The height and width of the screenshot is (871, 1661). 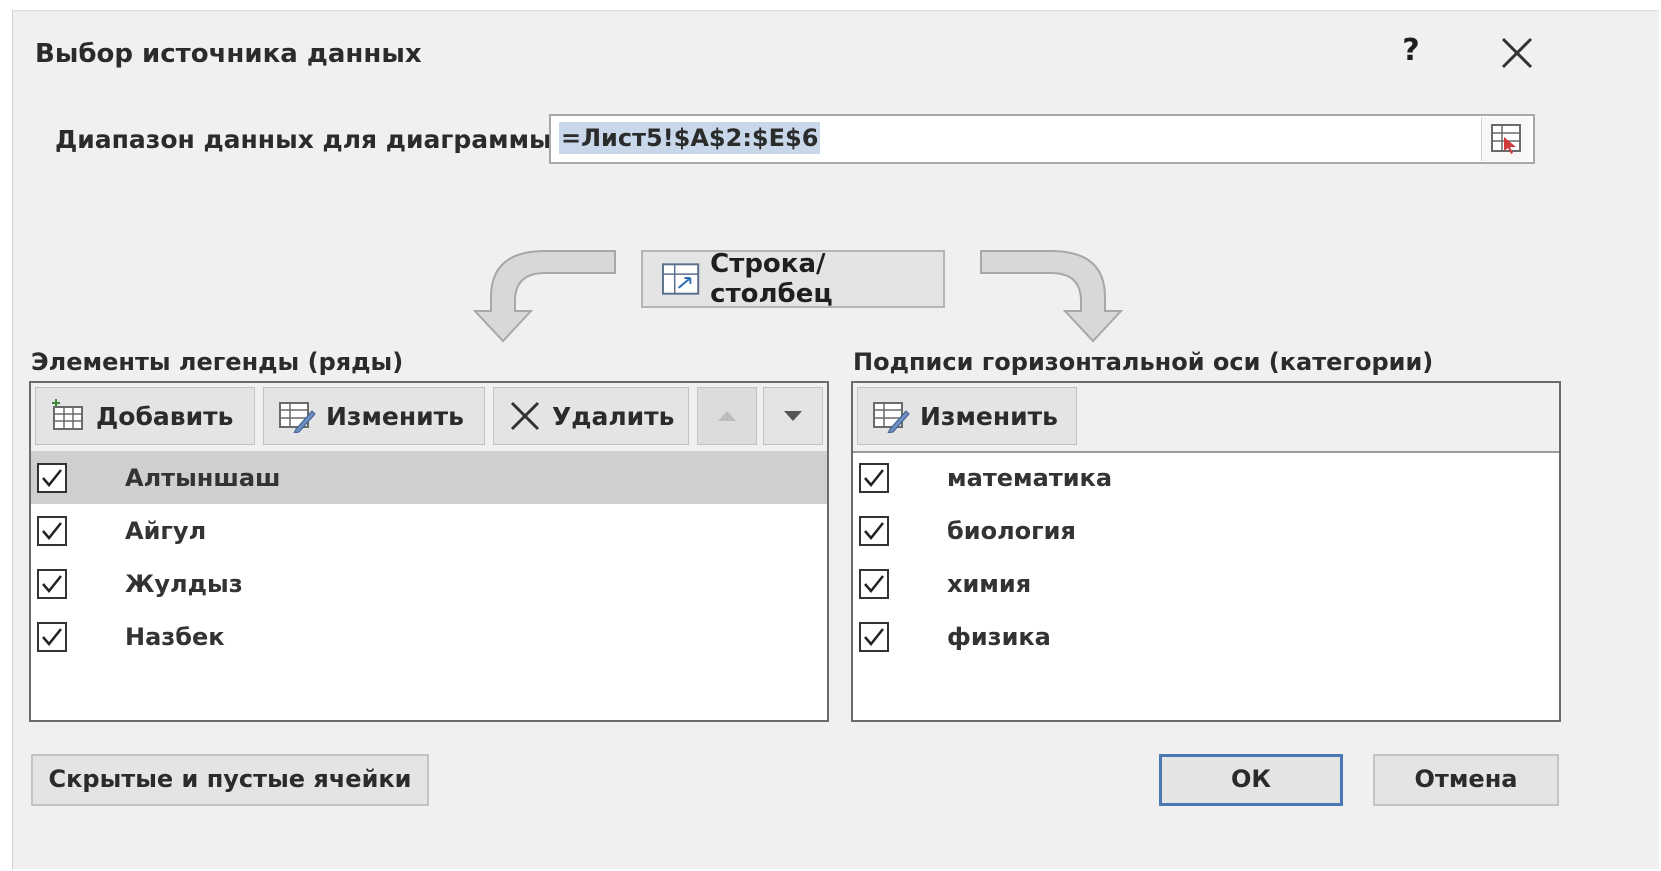 I want to click on switch-row-column-label: Строка/столбец, so click(x=771, y=279).